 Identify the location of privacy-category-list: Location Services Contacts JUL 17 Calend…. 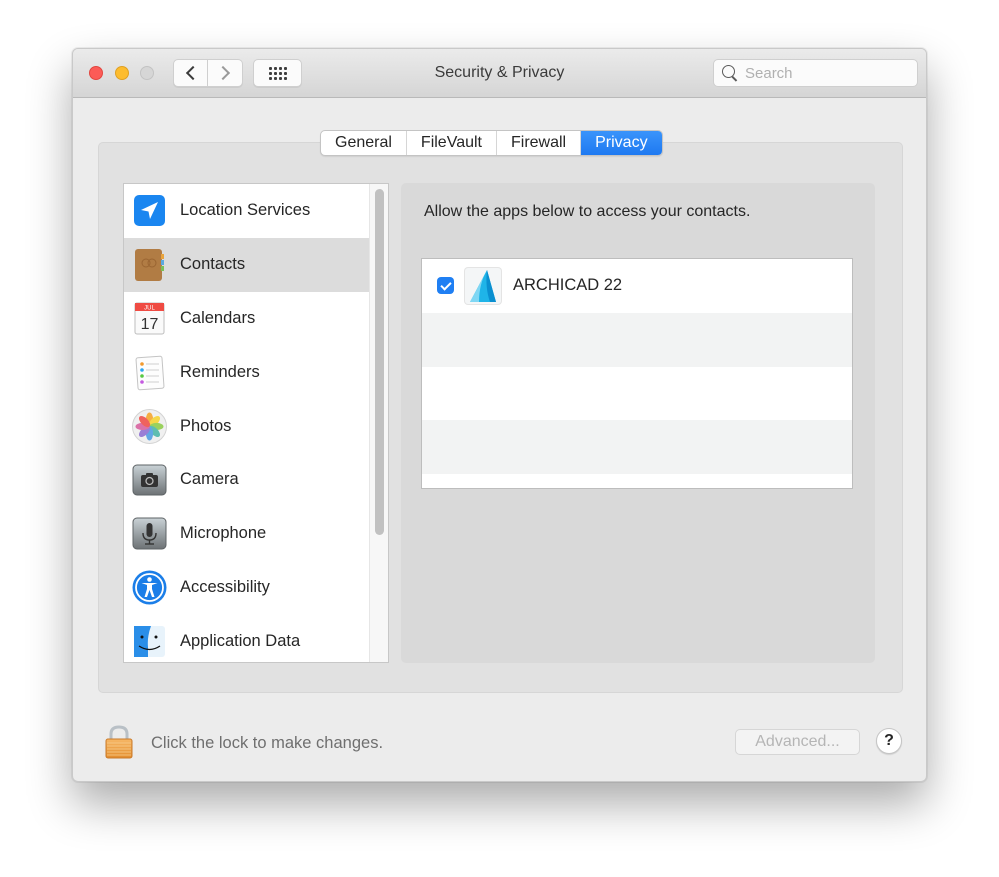
(256, 423).